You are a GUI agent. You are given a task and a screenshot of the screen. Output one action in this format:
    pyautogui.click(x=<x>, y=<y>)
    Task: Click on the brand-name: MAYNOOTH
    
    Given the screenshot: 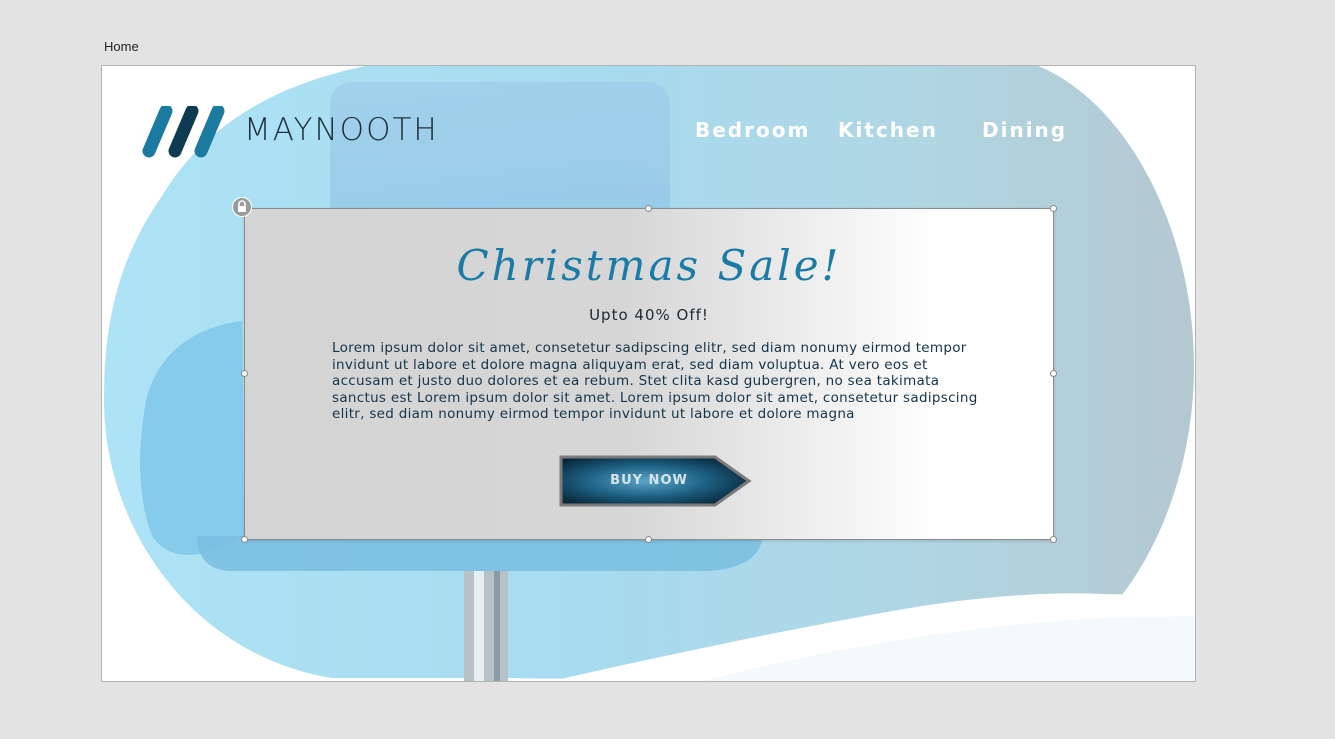 What is the action you would take?
    pyautogui.click(x=341, y=130)
    